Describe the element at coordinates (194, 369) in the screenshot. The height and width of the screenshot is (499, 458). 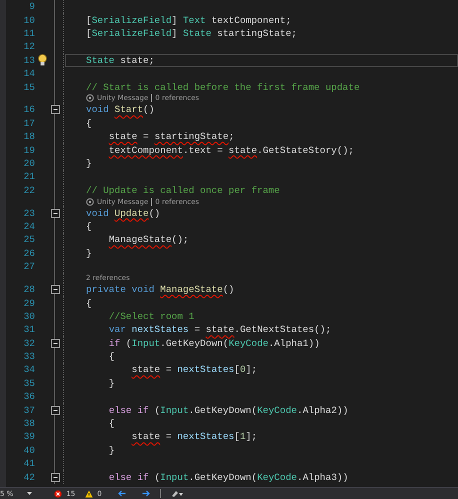
I see `code-line: state = nextStates[0];` at that location.